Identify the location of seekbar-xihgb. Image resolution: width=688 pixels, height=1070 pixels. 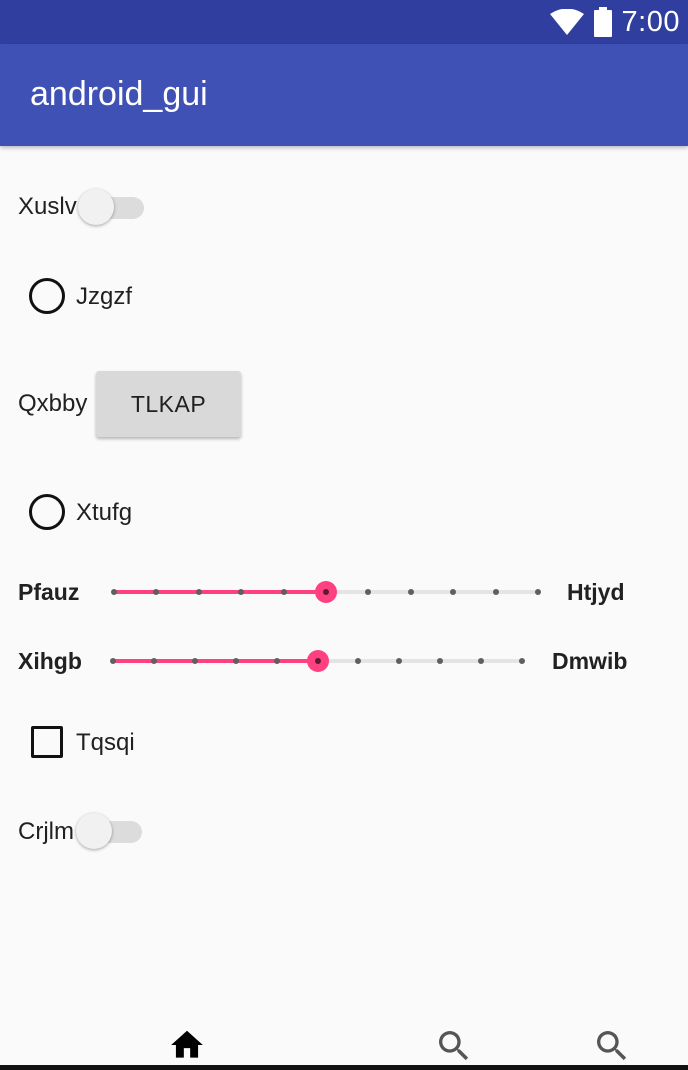
(317, 661).